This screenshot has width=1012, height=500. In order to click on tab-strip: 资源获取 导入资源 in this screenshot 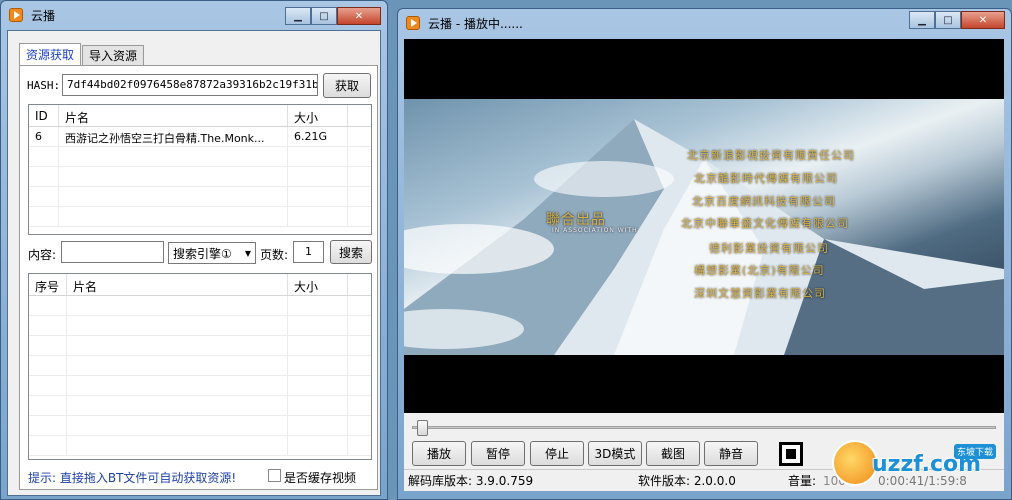, I will do `click(82, 54)`.